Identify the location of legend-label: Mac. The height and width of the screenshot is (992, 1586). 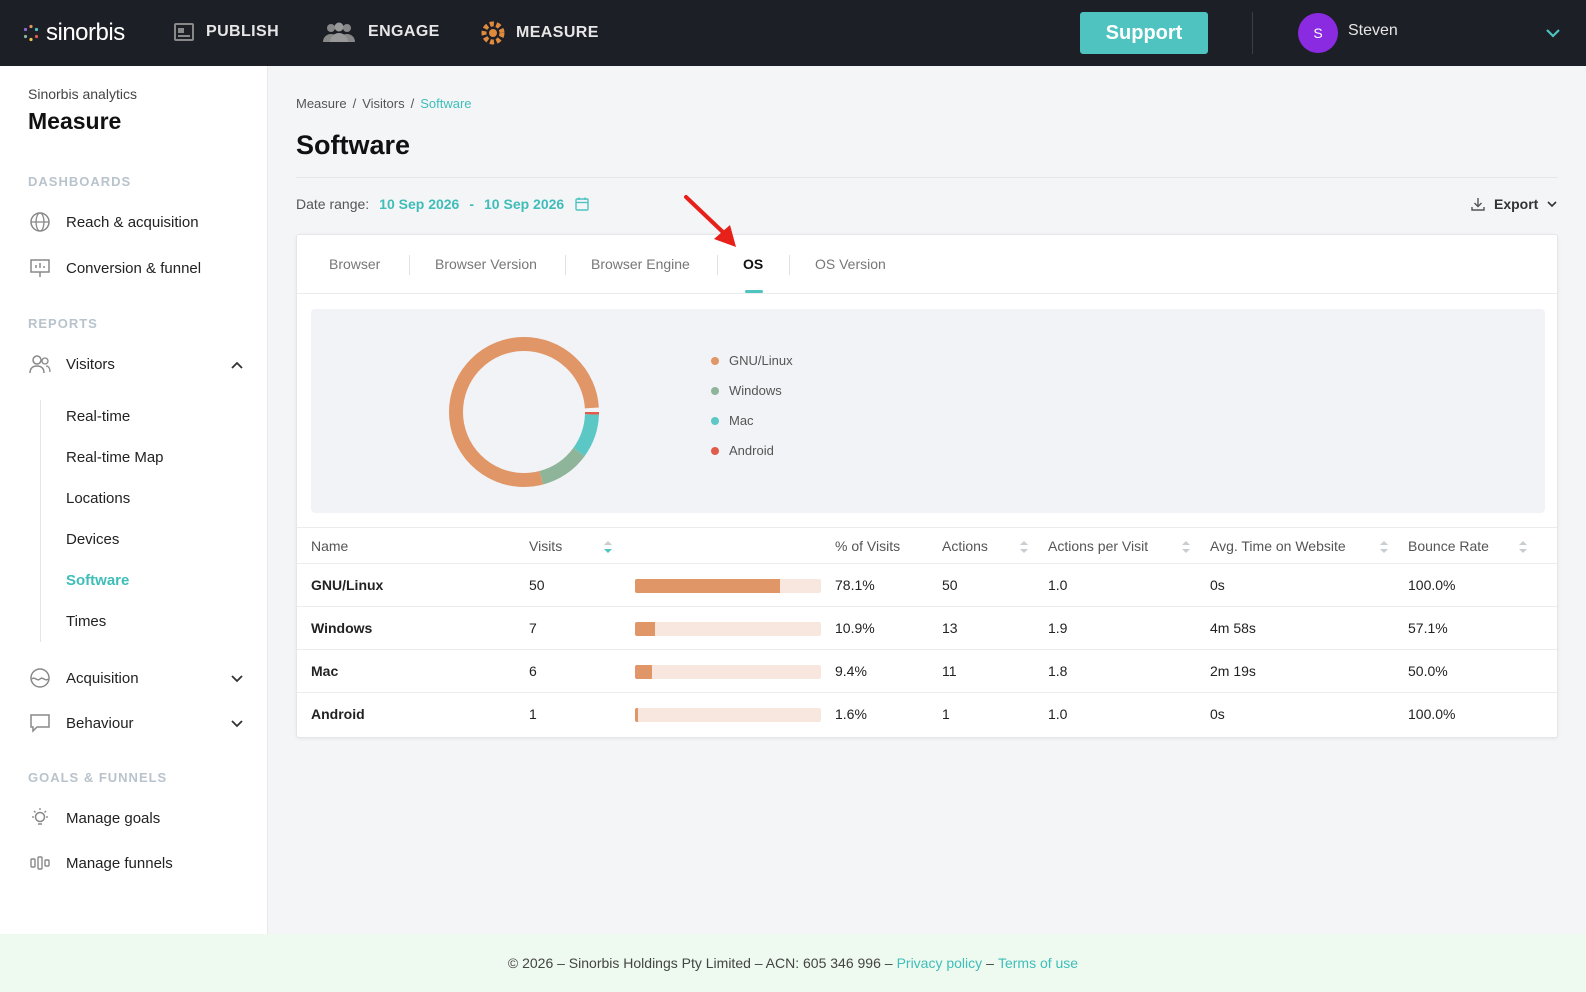
(741, 420).